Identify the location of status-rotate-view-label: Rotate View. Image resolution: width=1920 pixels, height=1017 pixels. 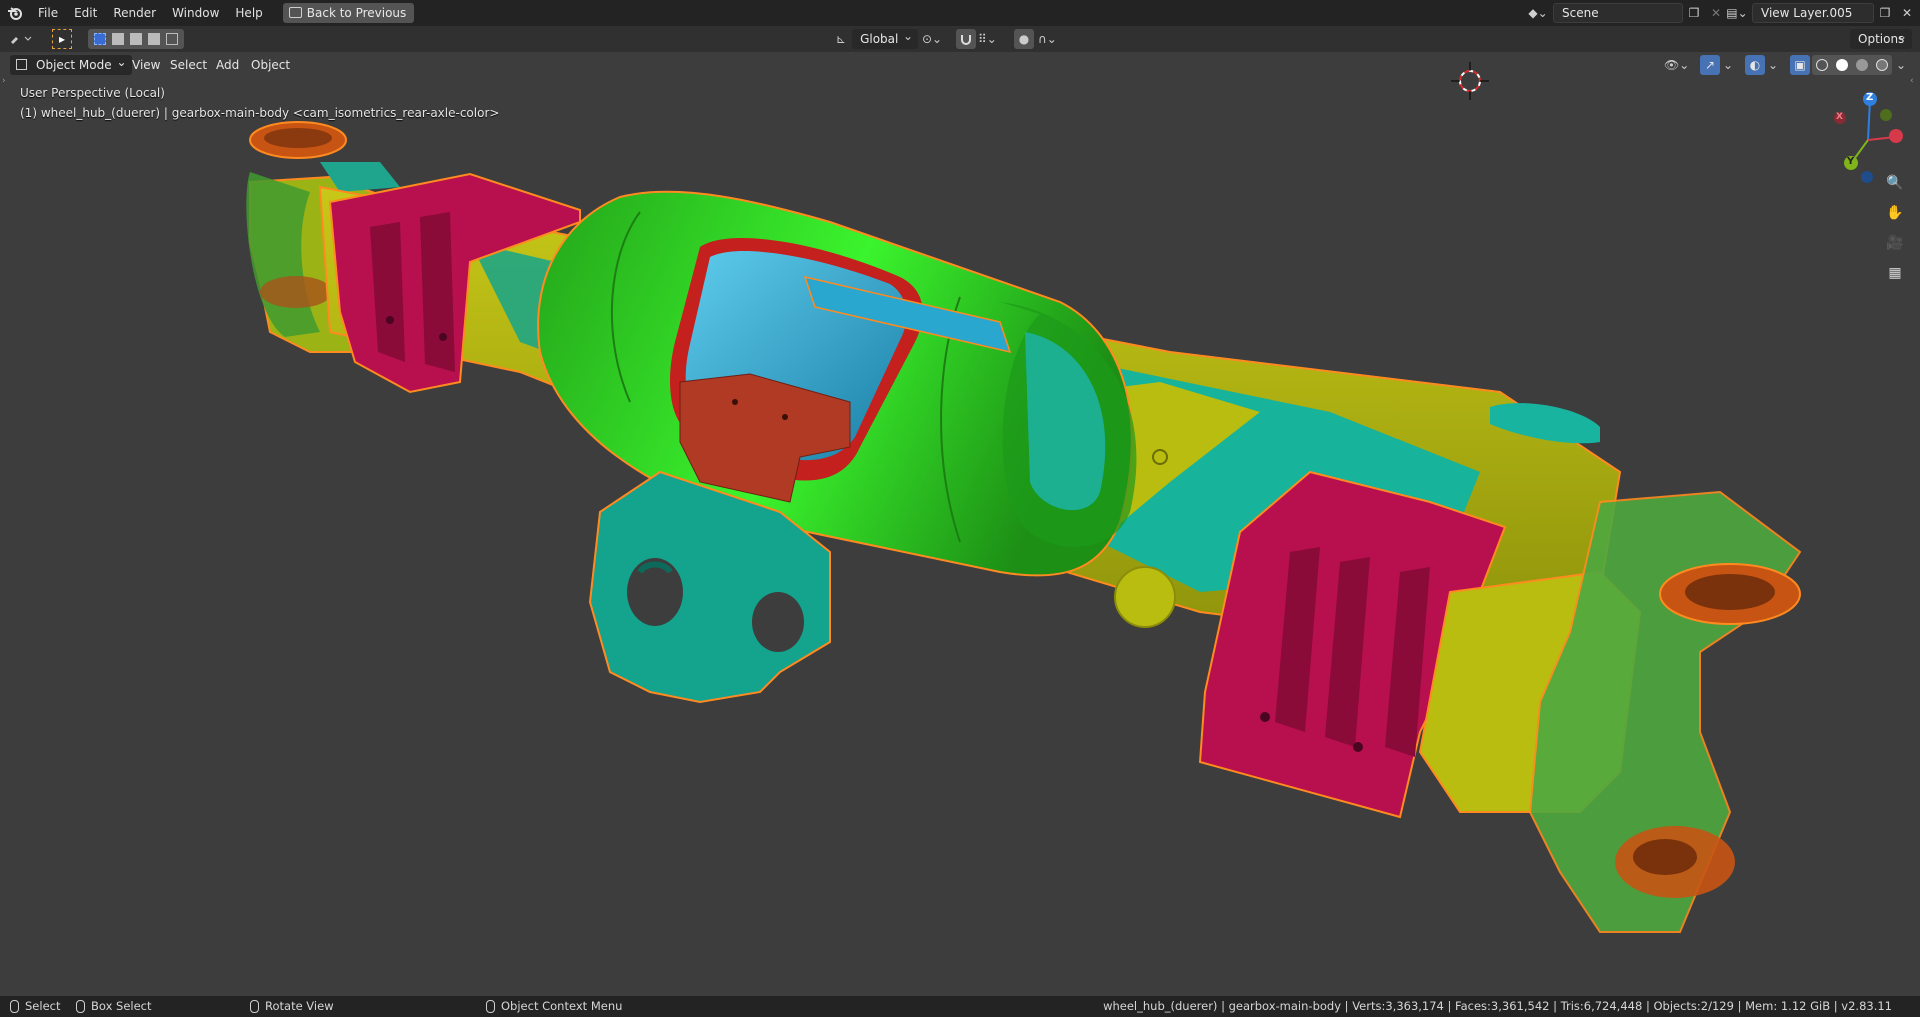
(299, 1006).